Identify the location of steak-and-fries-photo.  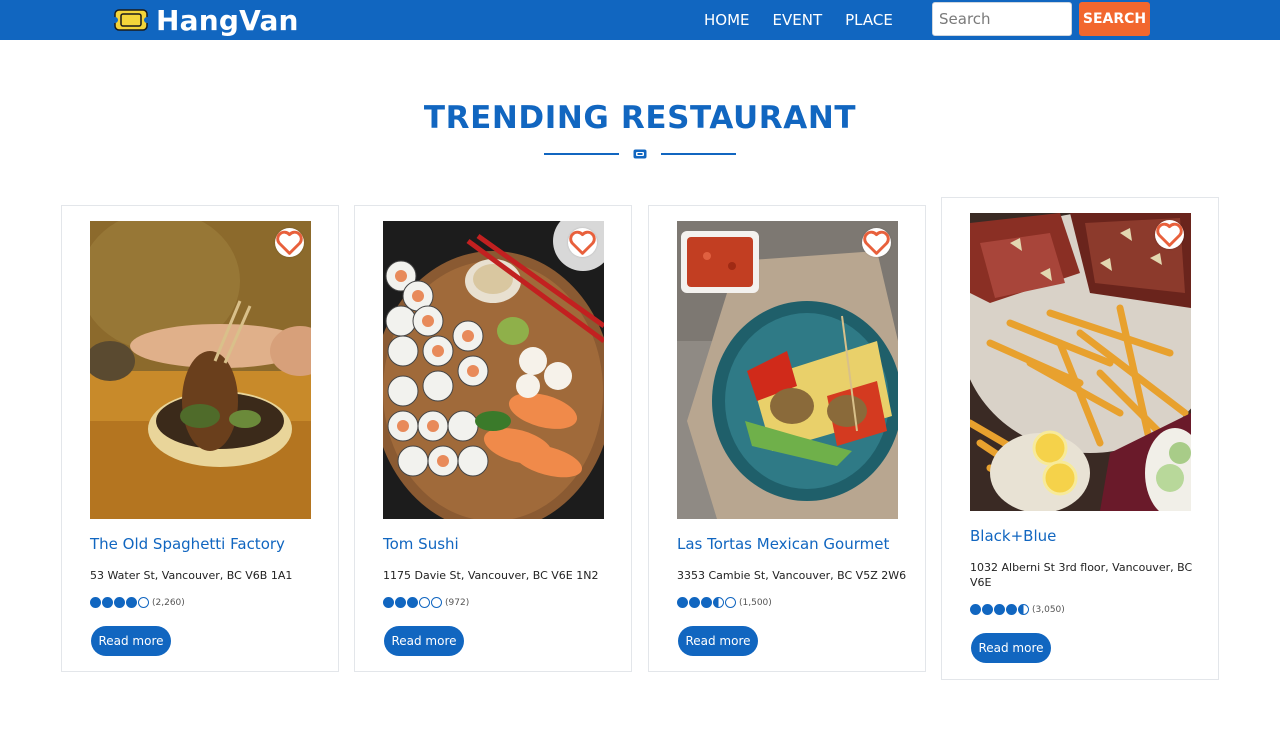
(1080, 362).